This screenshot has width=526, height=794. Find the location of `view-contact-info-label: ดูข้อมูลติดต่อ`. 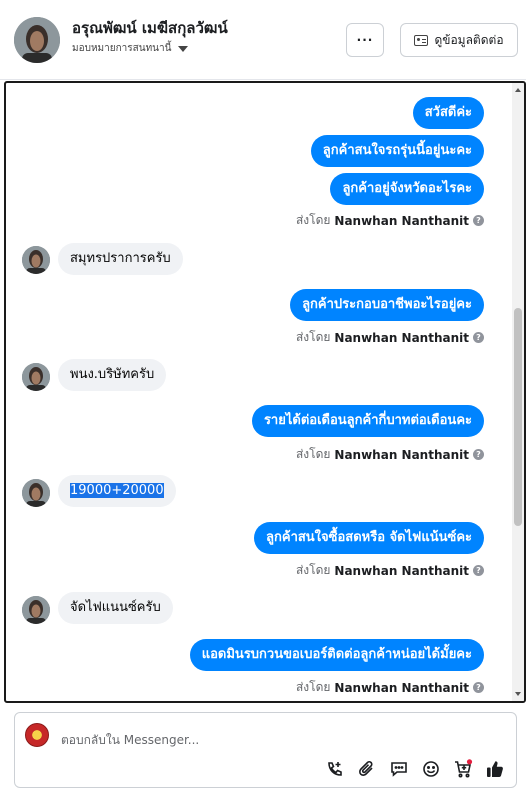

view-contact-info-label: ดูข้อมูลติดต่อ is located at coordinates (469, 39).